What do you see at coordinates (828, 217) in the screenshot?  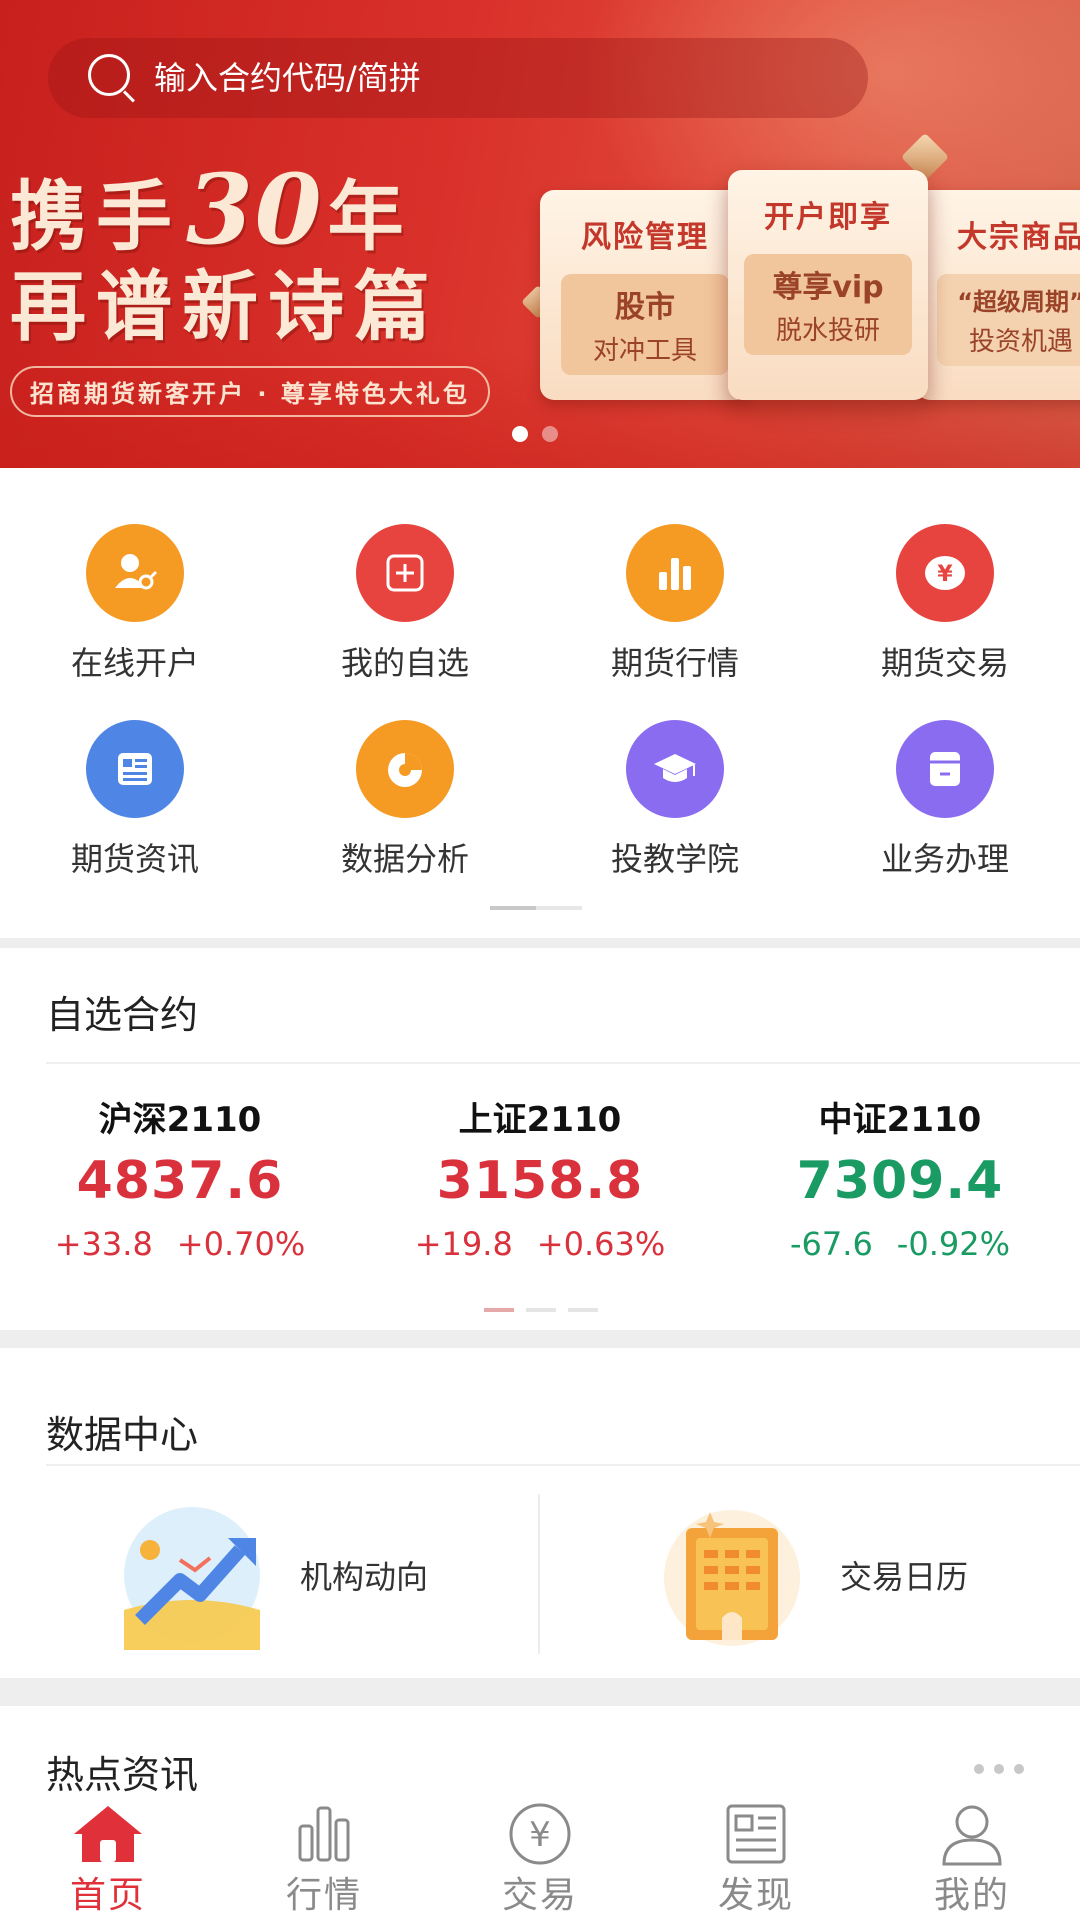 I see `promo-card-title: 开户即享` at bounding box center [828, 217].